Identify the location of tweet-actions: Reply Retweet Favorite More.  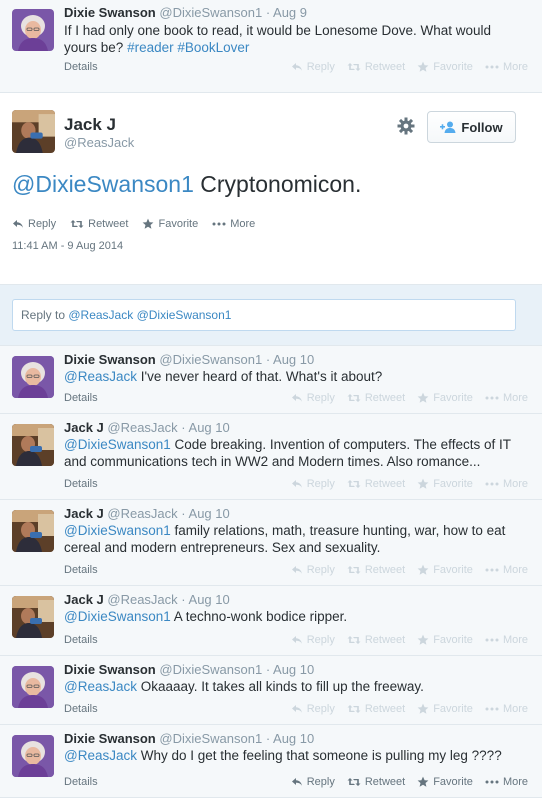
(133, 224).